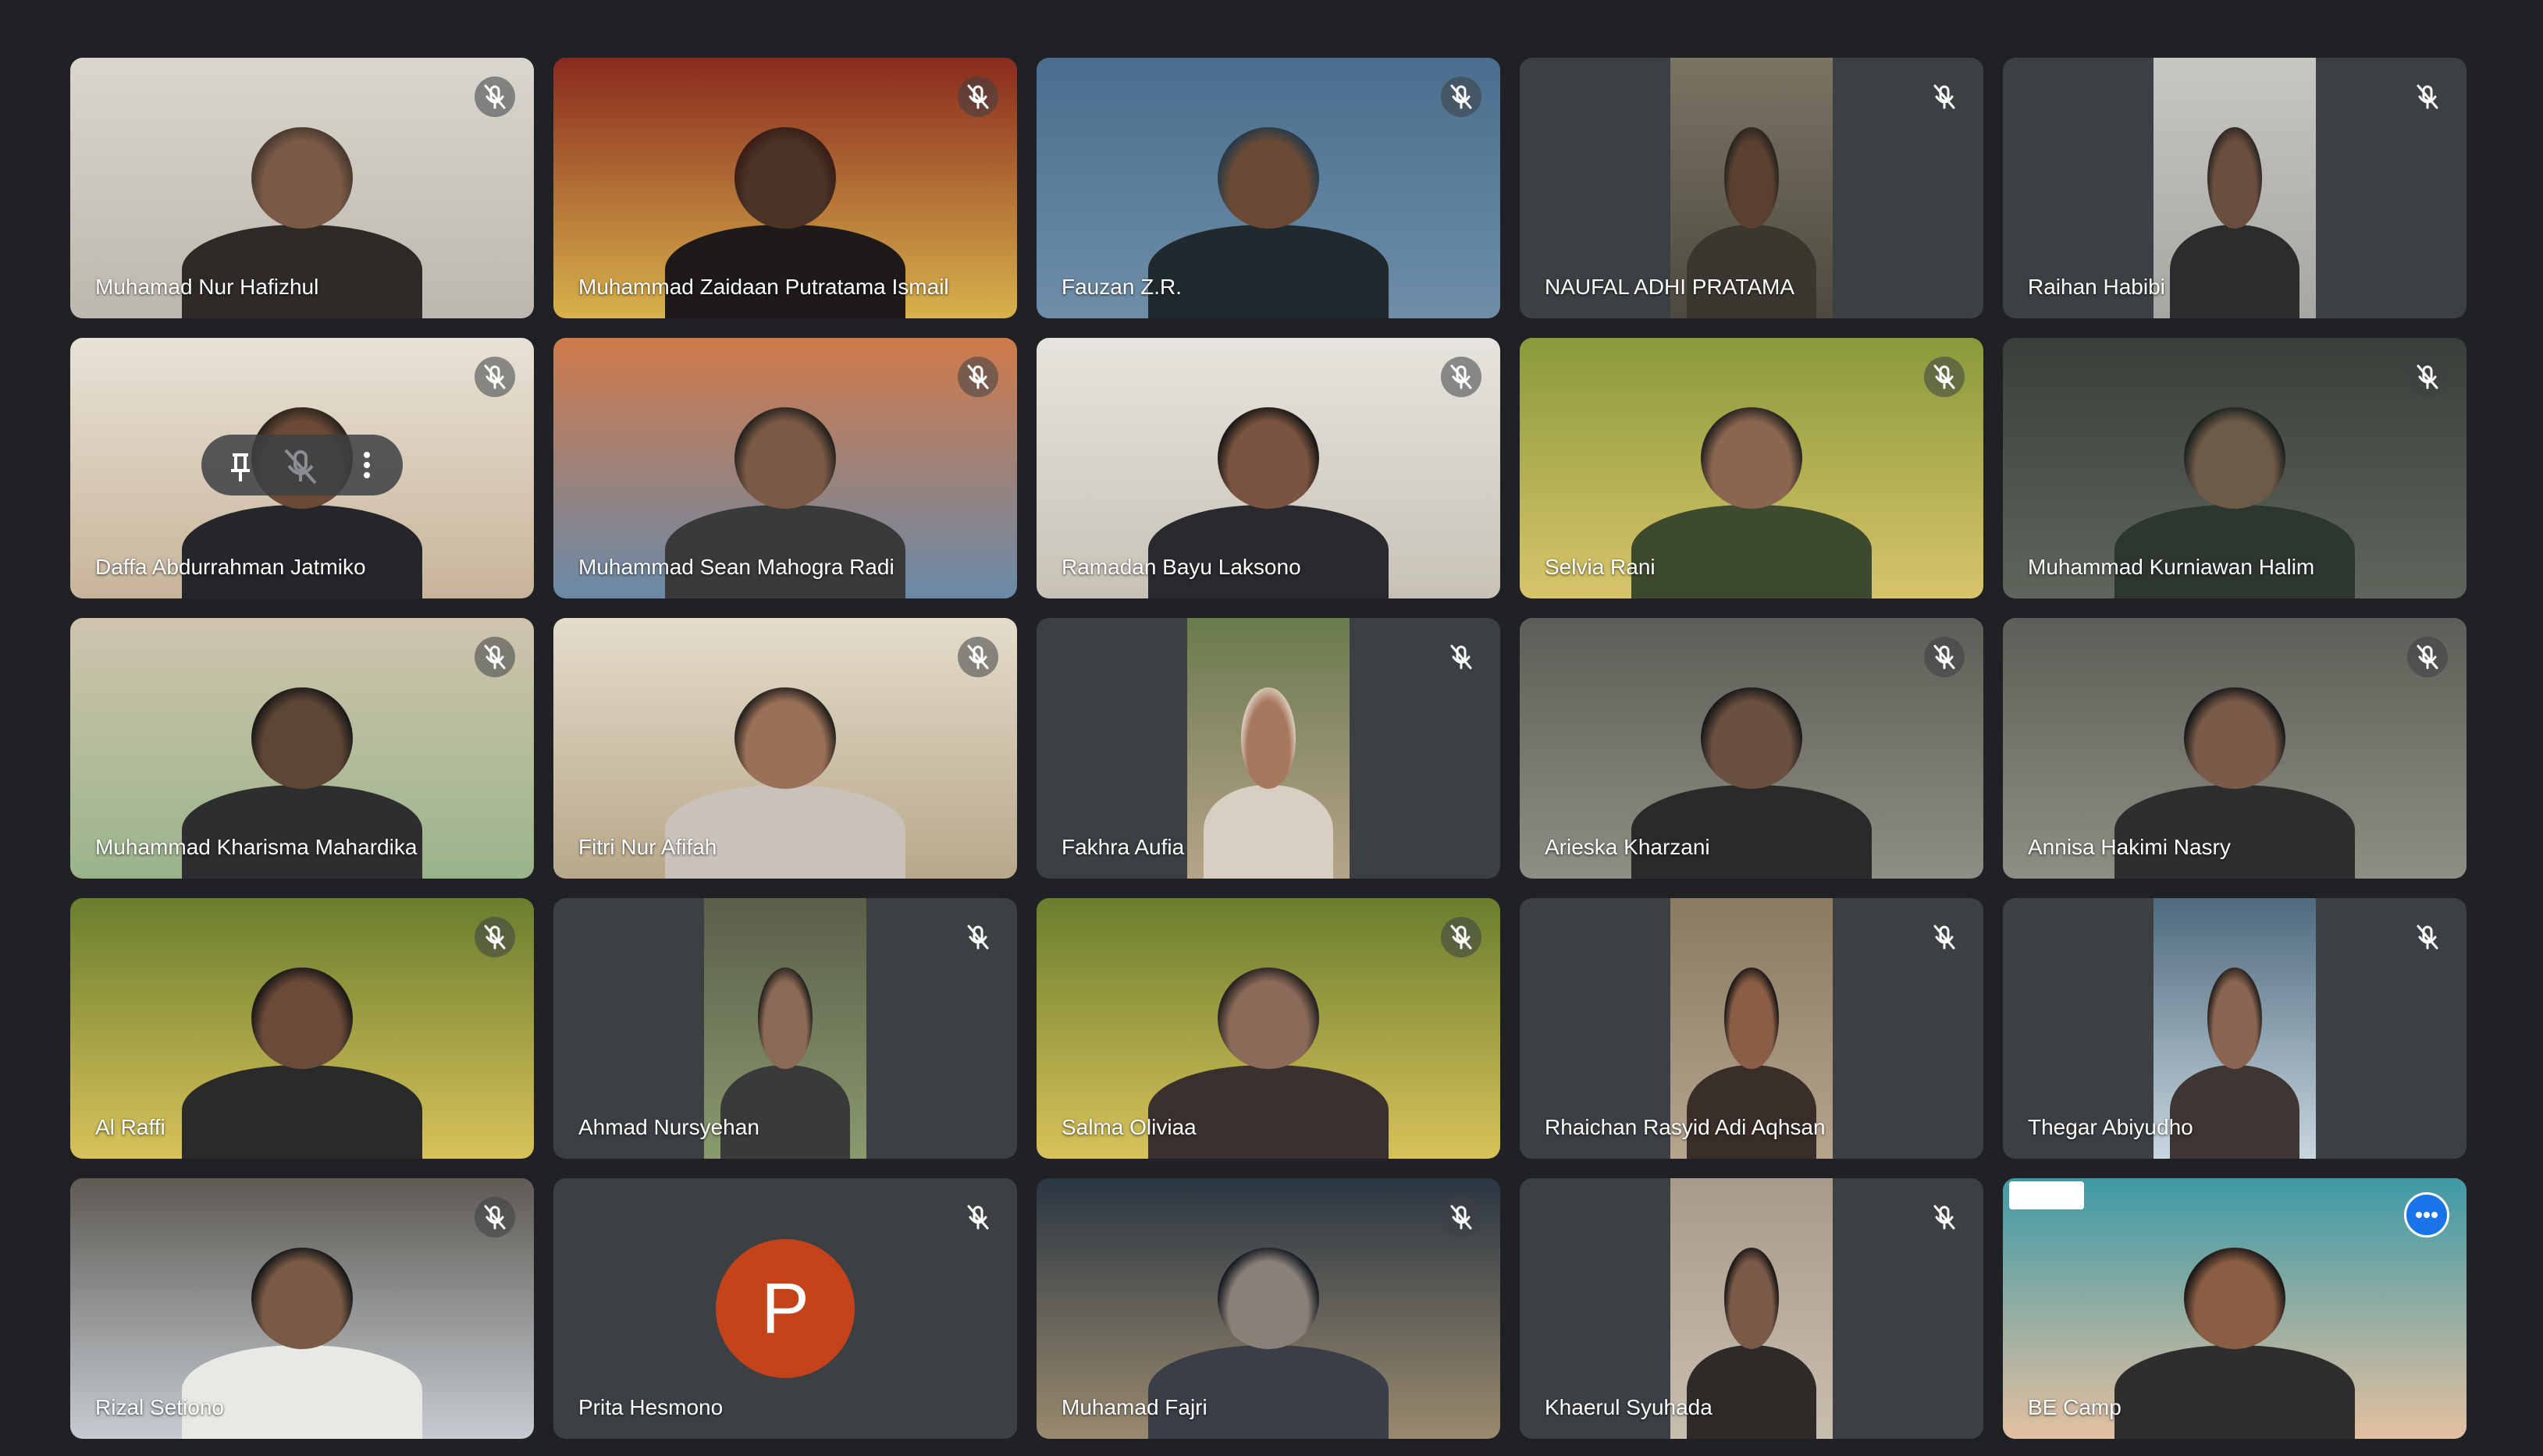 The width and height of the screenshot is (2543, 1456). What do you see at coordinates (256, 847) in the screenshot?
I see `participant-name: Muhammad Kharisma Mahardika` at bounding box center [256, 847].